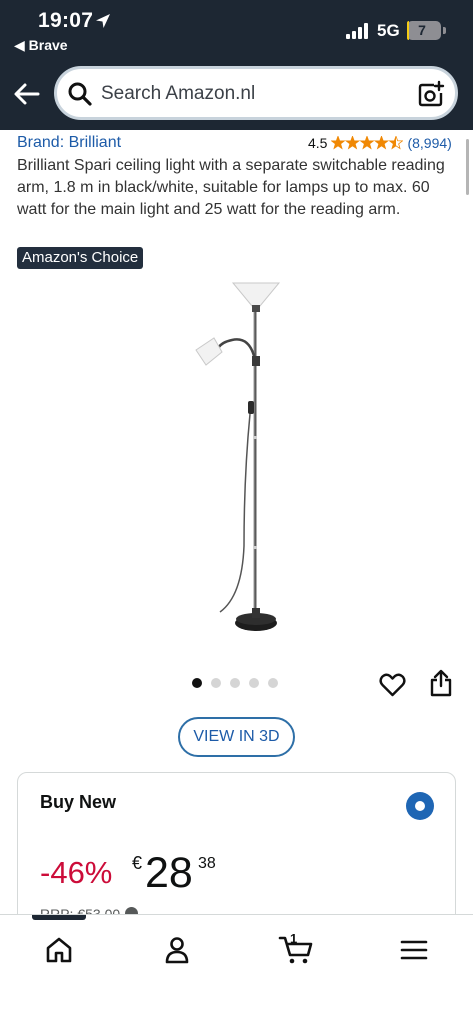  Describe the element at coordinates (27, 94) in the screenshot. I see `back-arrow-icon` at that location.